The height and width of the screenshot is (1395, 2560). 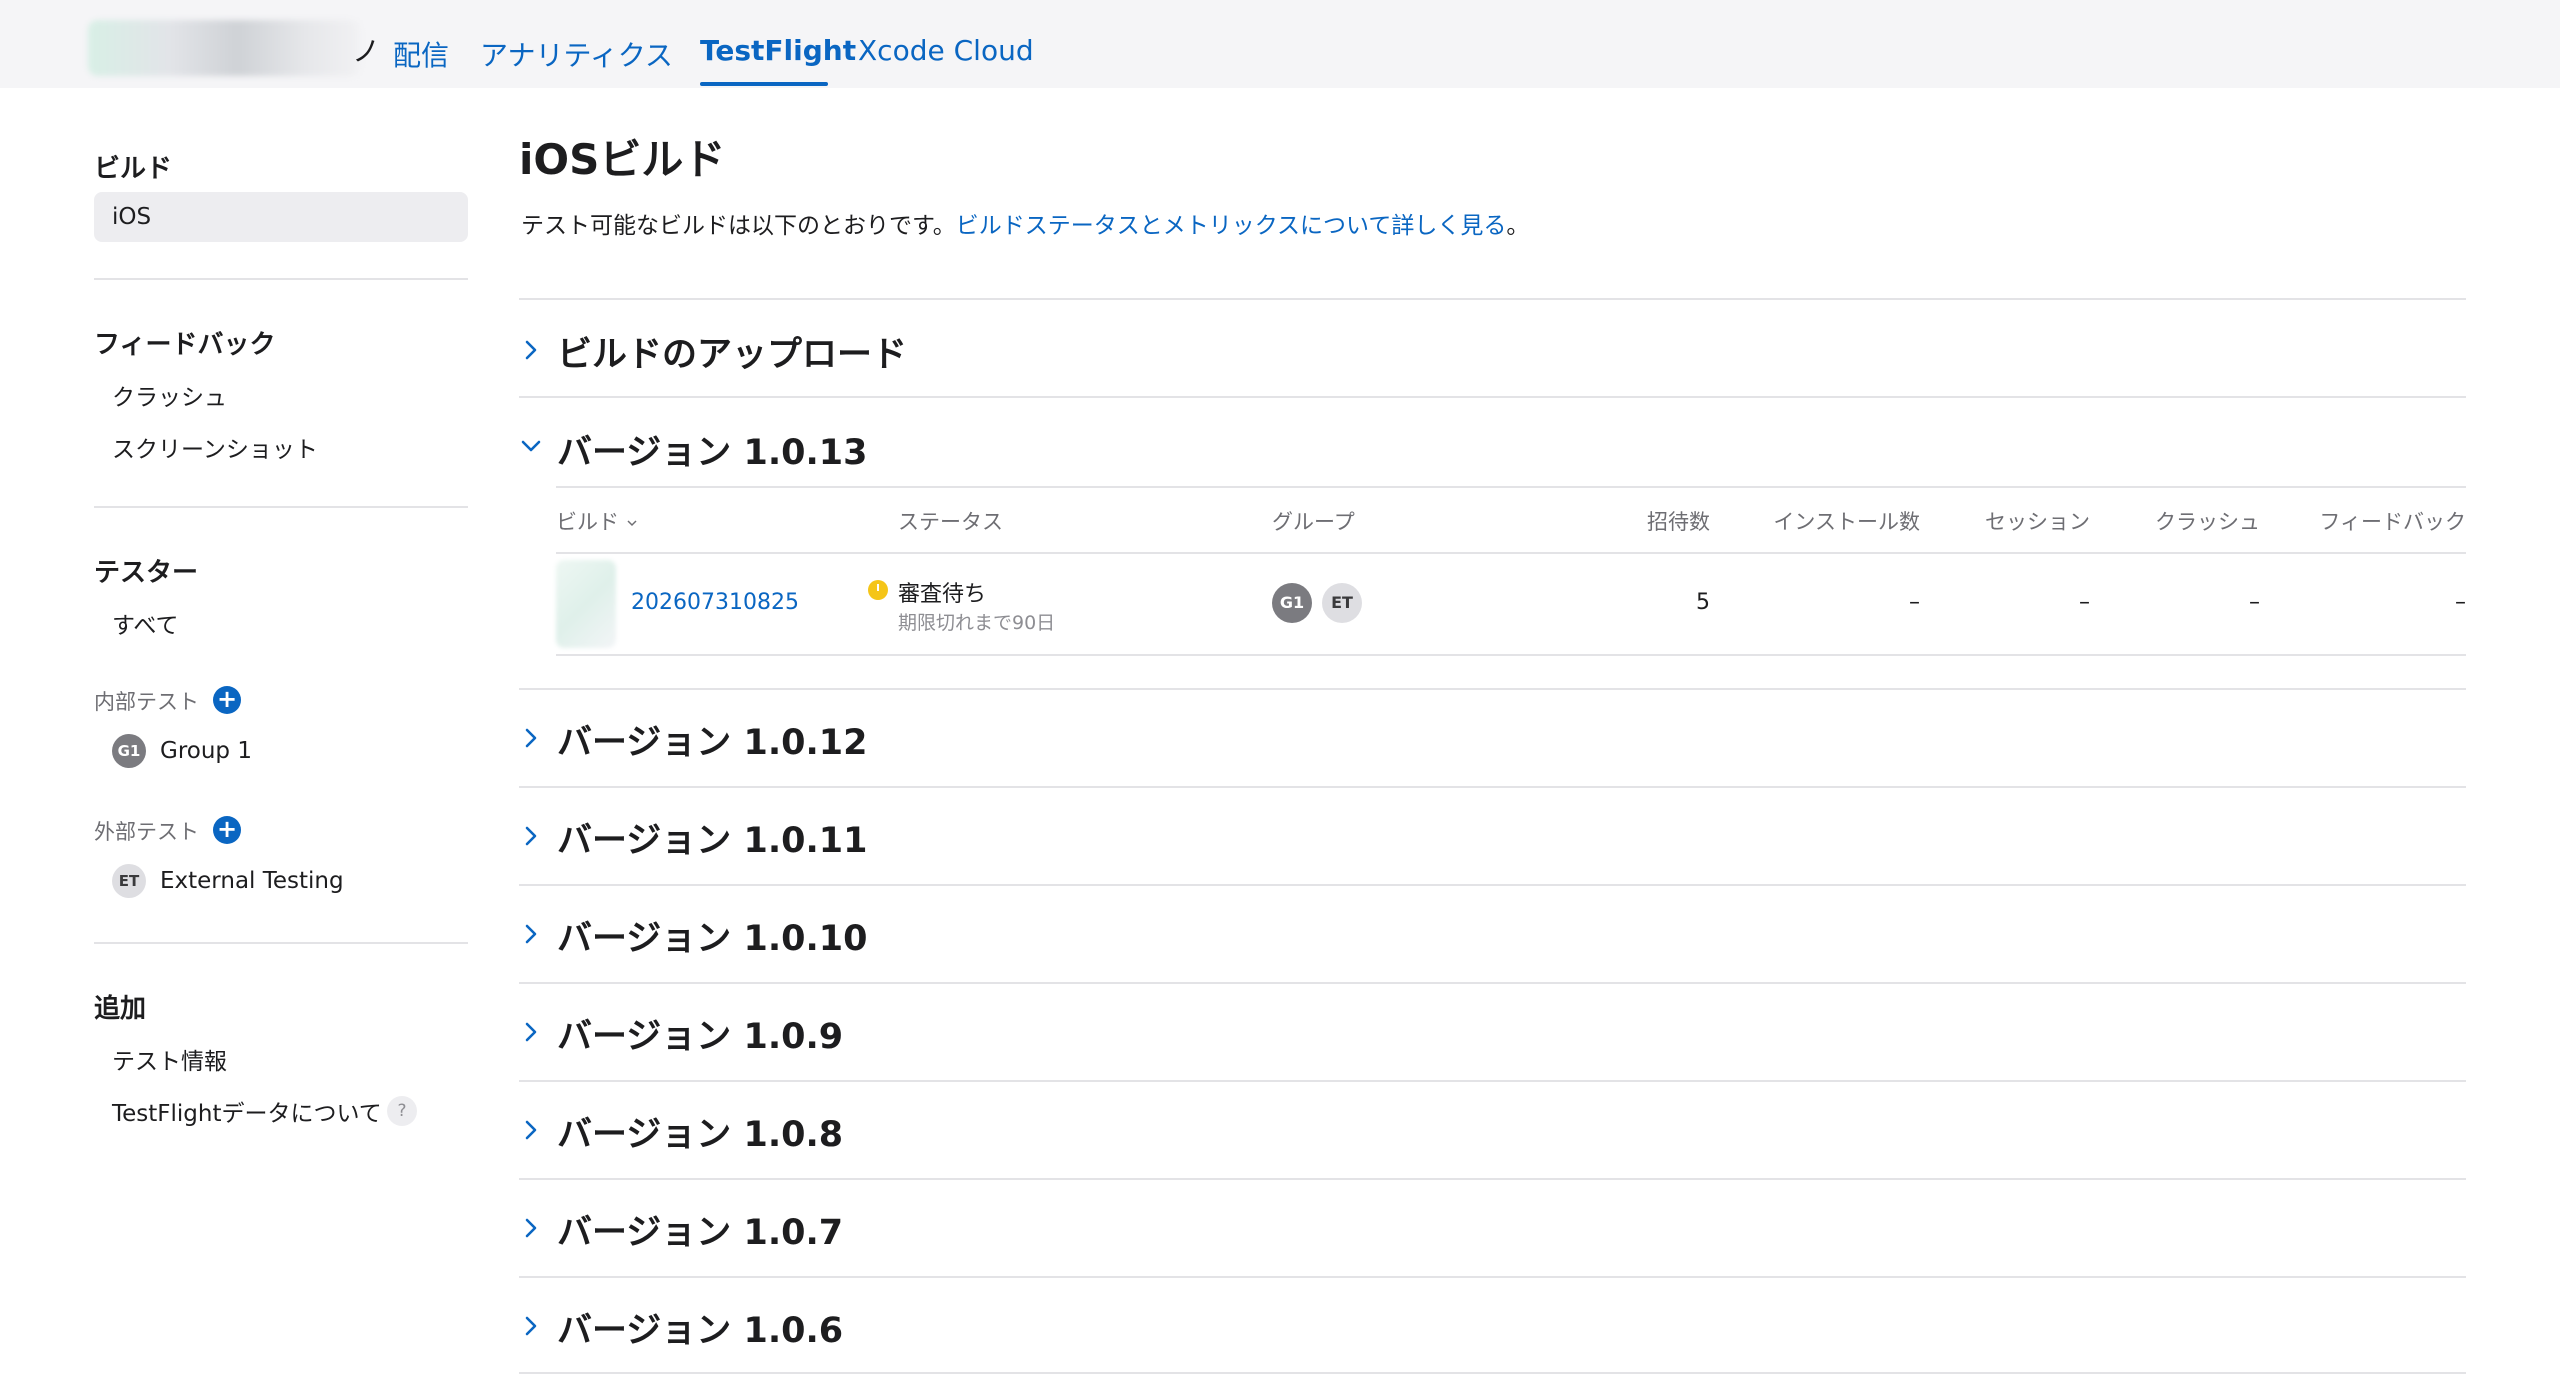 I want to click on section-title: バージョン 1.0.12, so click(x=712, y=743).